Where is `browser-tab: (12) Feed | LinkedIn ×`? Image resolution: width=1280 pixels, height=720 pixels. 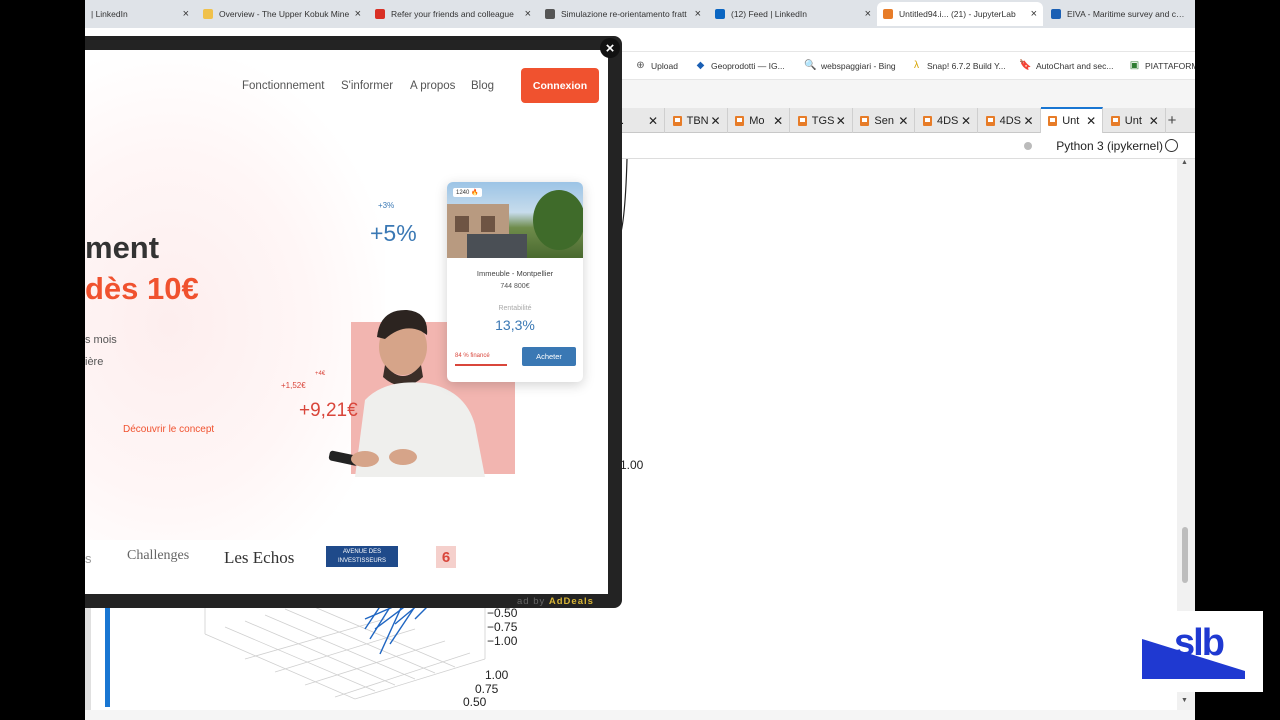 browser-tab: (12) Feed | LinkedIn × is located at coordinates (793, 14).